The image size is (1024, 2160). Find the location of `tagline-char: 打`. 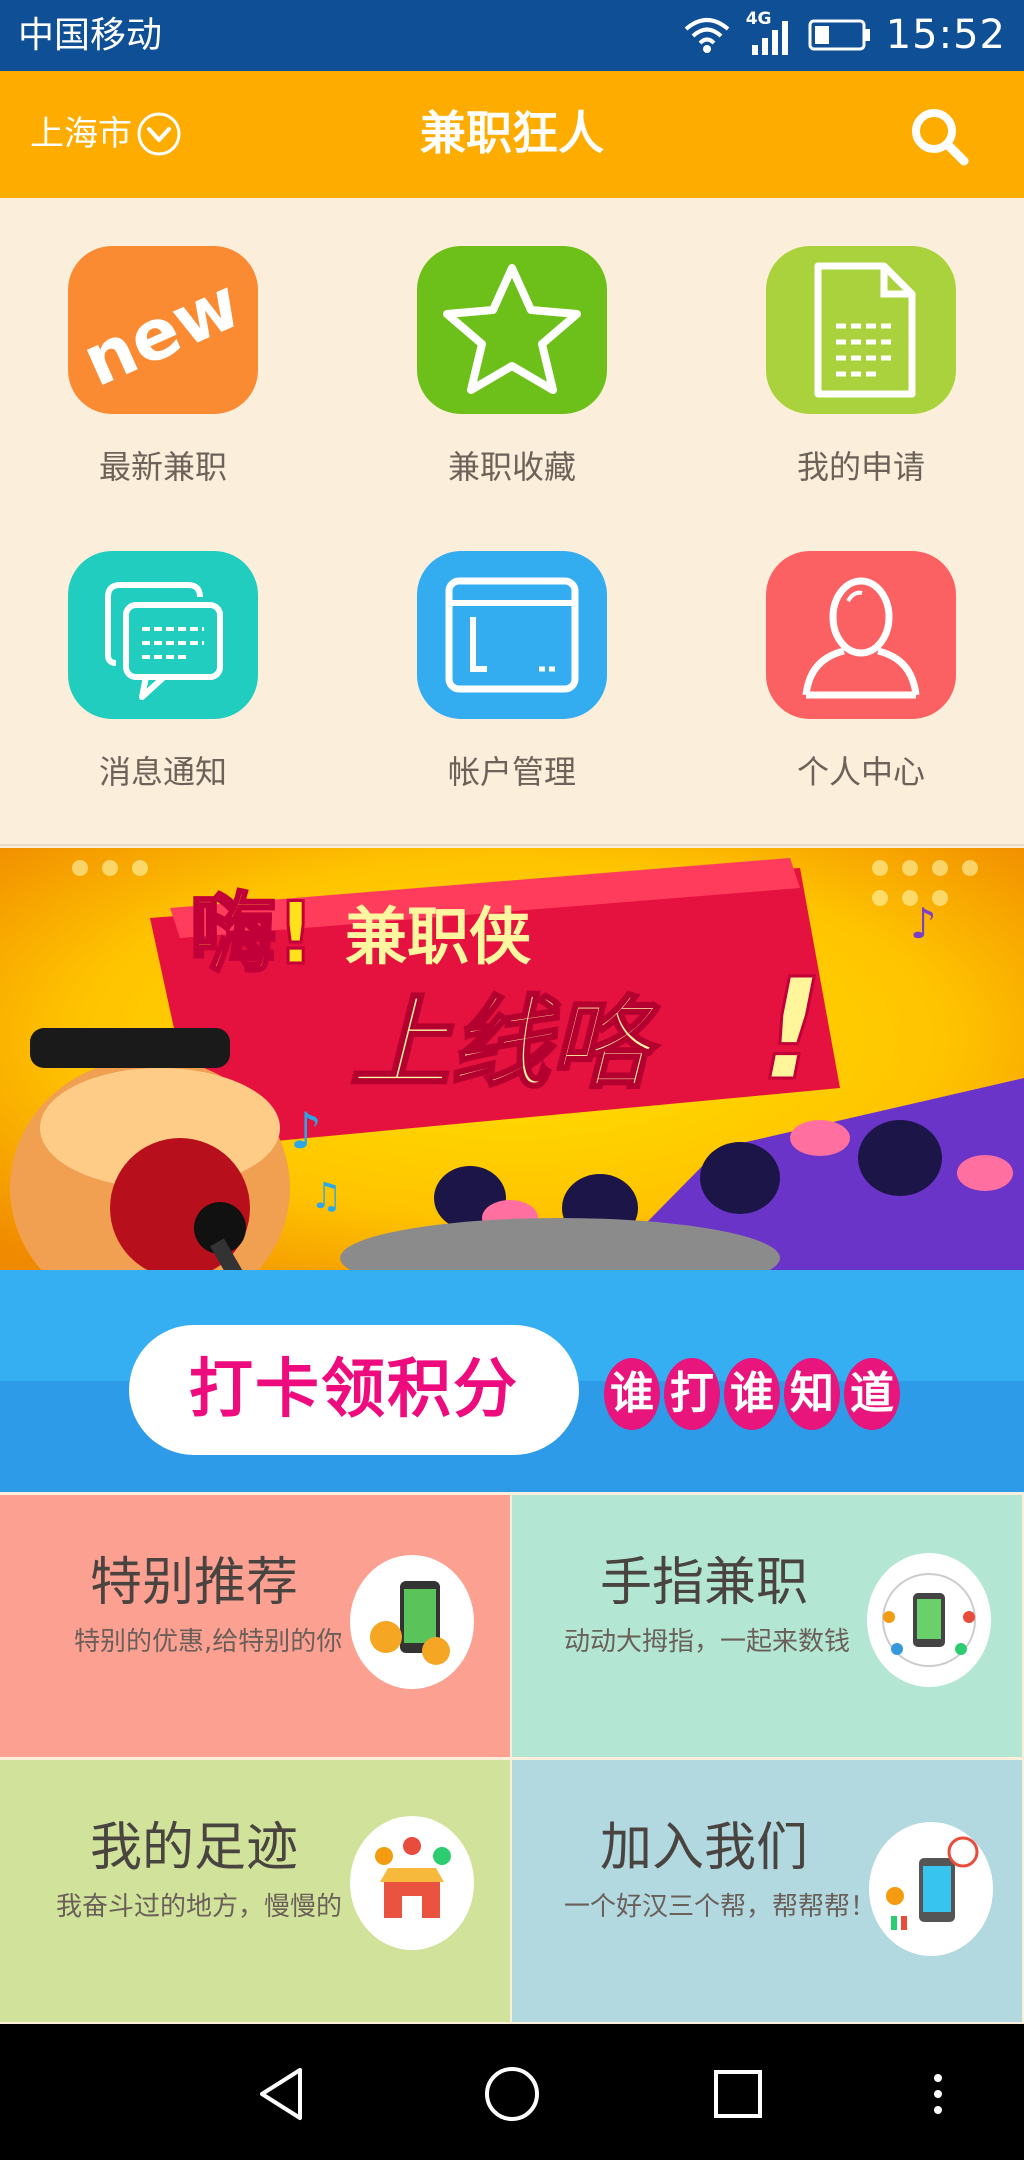

tagline-char: 打 is located at coordinates (692, 1394).